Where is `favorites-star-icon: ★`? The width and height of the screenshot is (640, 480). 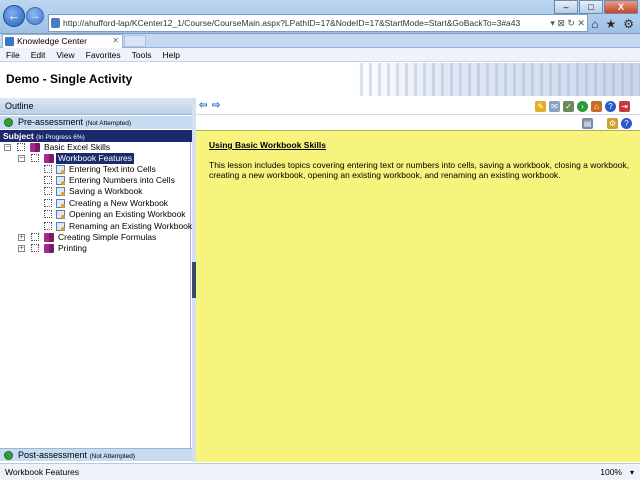 favorites-star-icon: ★ is located at coordinates (610, 24).